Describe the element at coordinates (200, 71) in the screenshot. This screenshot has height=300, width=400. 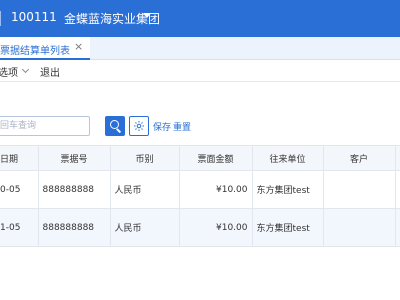
I see `menu-bar: 选项 退出` at that location.